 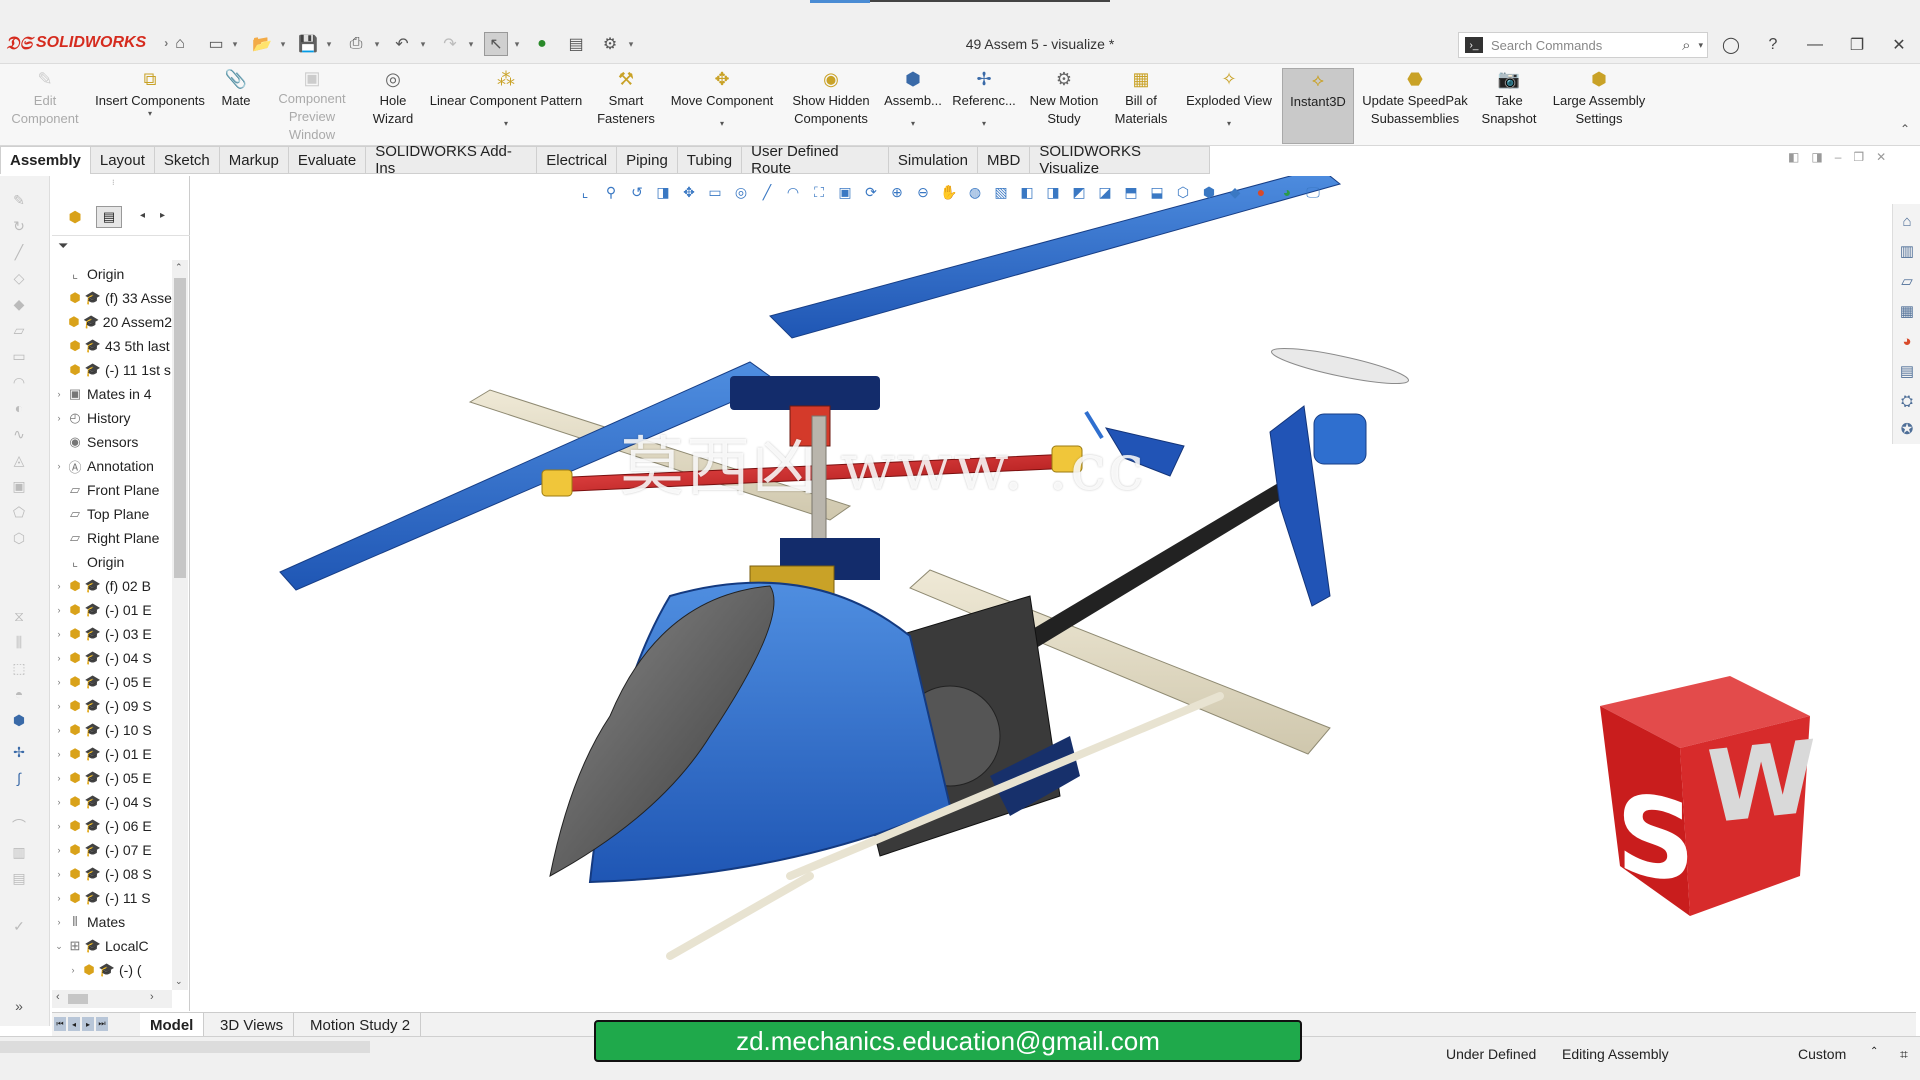 I want to click on surface-tool-icon: ▭, so click(x=19, y=356).